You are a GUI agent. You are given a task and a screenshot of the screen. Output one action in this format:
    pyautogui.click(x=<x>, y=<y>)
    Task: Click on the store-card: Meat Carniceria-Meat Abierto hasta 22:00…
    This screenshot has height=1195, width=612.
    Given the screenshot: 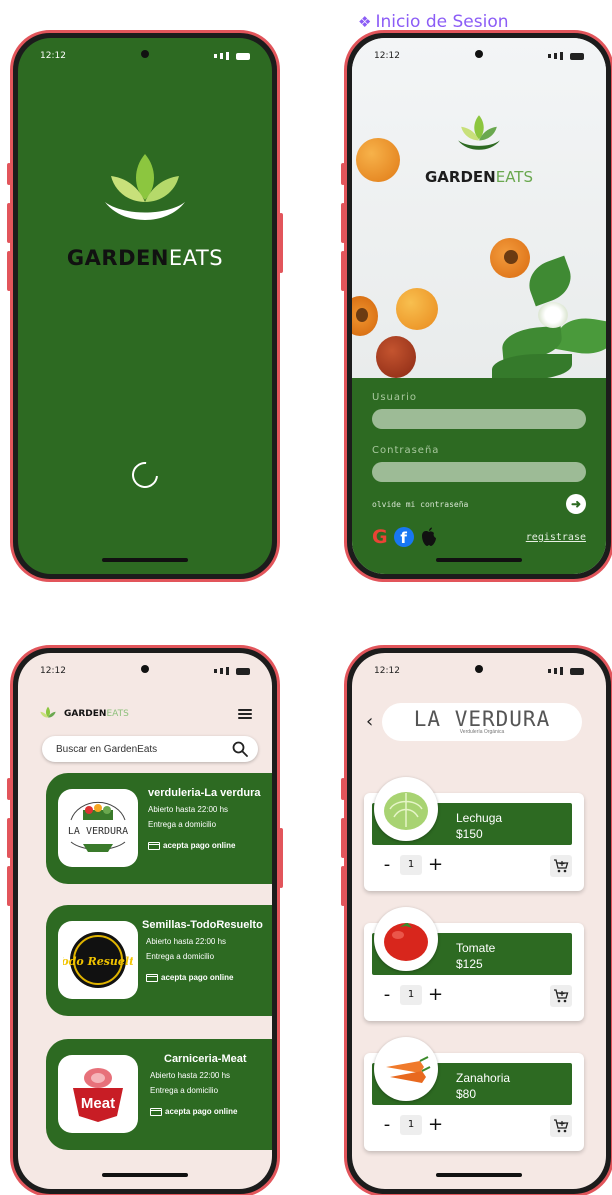 What is the action you would take?
    pyautogui.click(x=159, y=1094)
    